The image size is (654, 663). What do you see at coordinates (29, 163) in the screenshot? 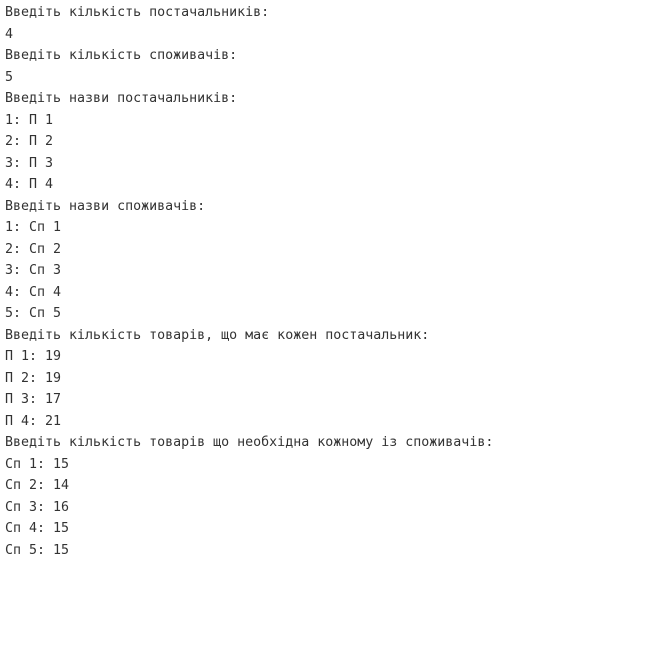
I see `supplier-name-line: 3: П 3` at bounding box center [29, 163].